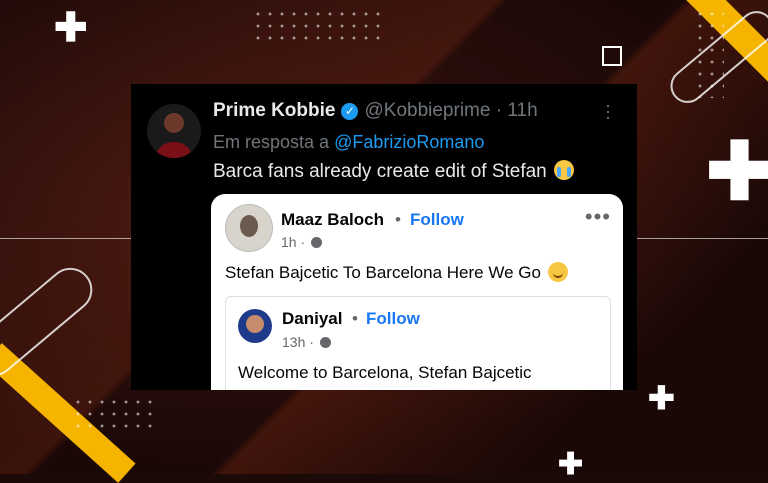 The height and width of the screenshot is (483, 768). Describe the element at coordinates (702, 238) in the screenshot. I see `divider-line-right` at that location.